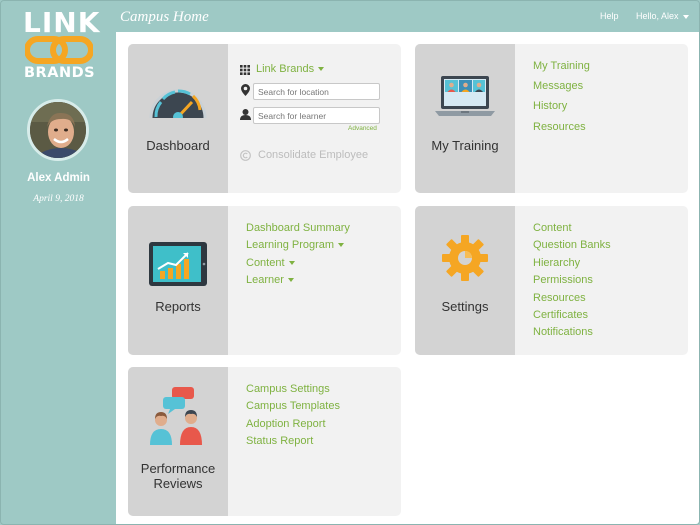 This screenshot has width=700, height=525. What do you see at coordinates (178, 145) in the screenshot?
I see `dashboard-title: Dashboard` at bounding box center [178, 145].